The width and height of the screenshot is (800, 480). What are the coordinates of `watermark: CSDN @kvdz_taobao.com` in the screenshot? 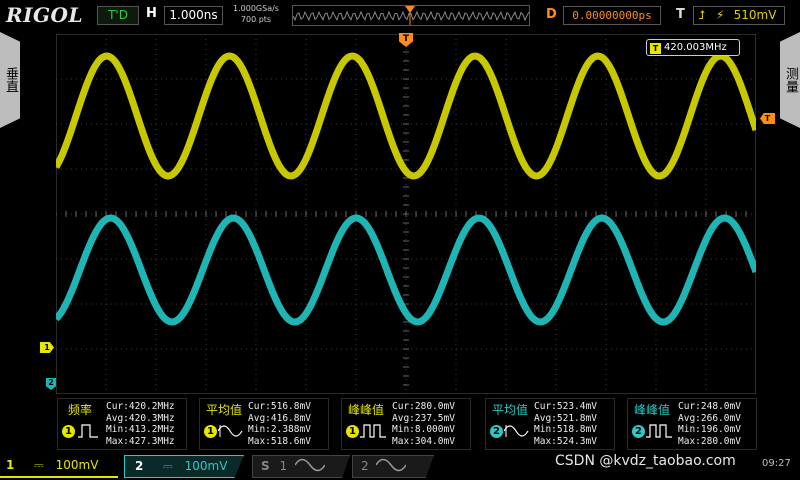 It's located at (645, 461).